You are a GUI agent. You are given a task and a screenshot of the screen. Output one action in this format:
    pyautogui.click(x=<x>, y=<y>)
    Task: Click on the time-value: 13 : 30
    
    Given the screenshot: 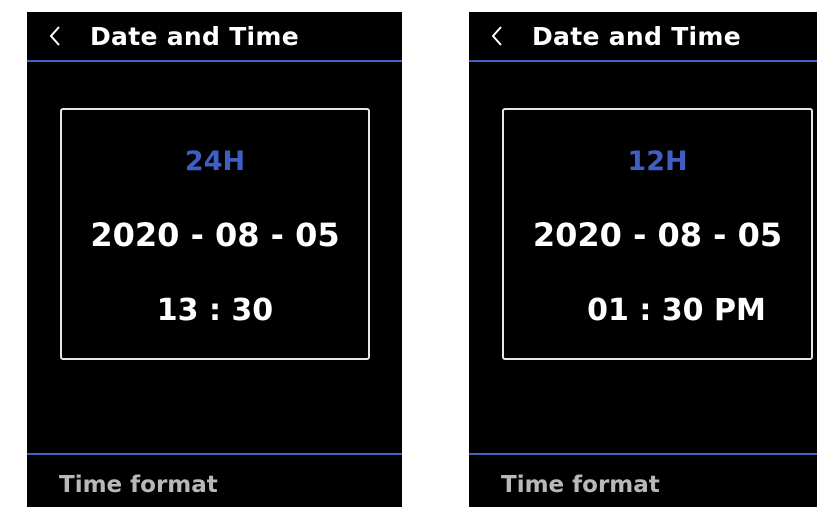 What is the action you would take?
    pyautogui.click(x=215, y=310)
    